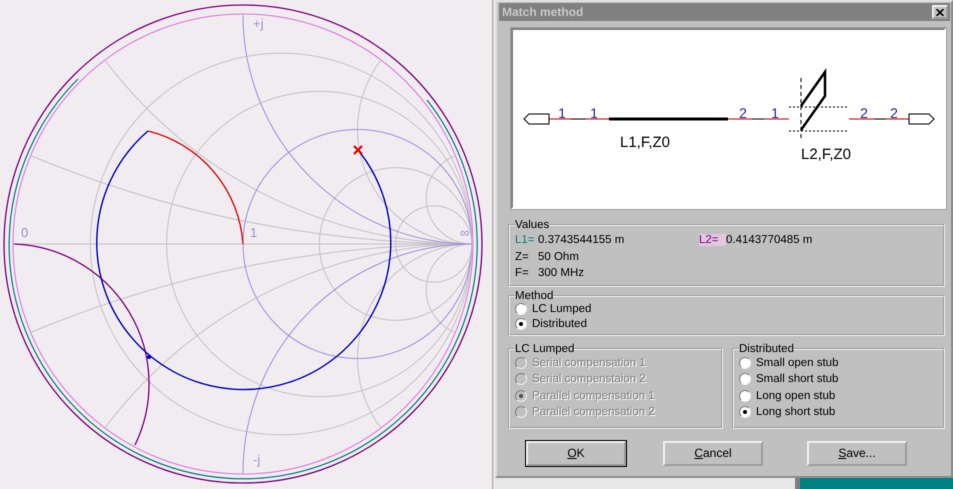 This screenshot has width=953, height=489. Describe the element at coordinates (525, 240) in the screenshot. I see `value-label: L1=` at that location.